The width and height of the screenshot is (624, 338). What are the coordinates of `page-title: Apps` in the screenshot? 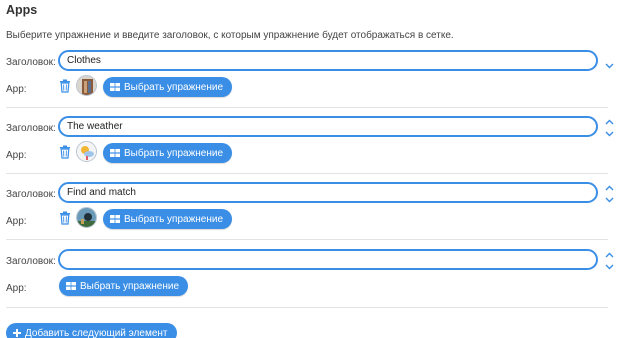 It's located at (22, 10).